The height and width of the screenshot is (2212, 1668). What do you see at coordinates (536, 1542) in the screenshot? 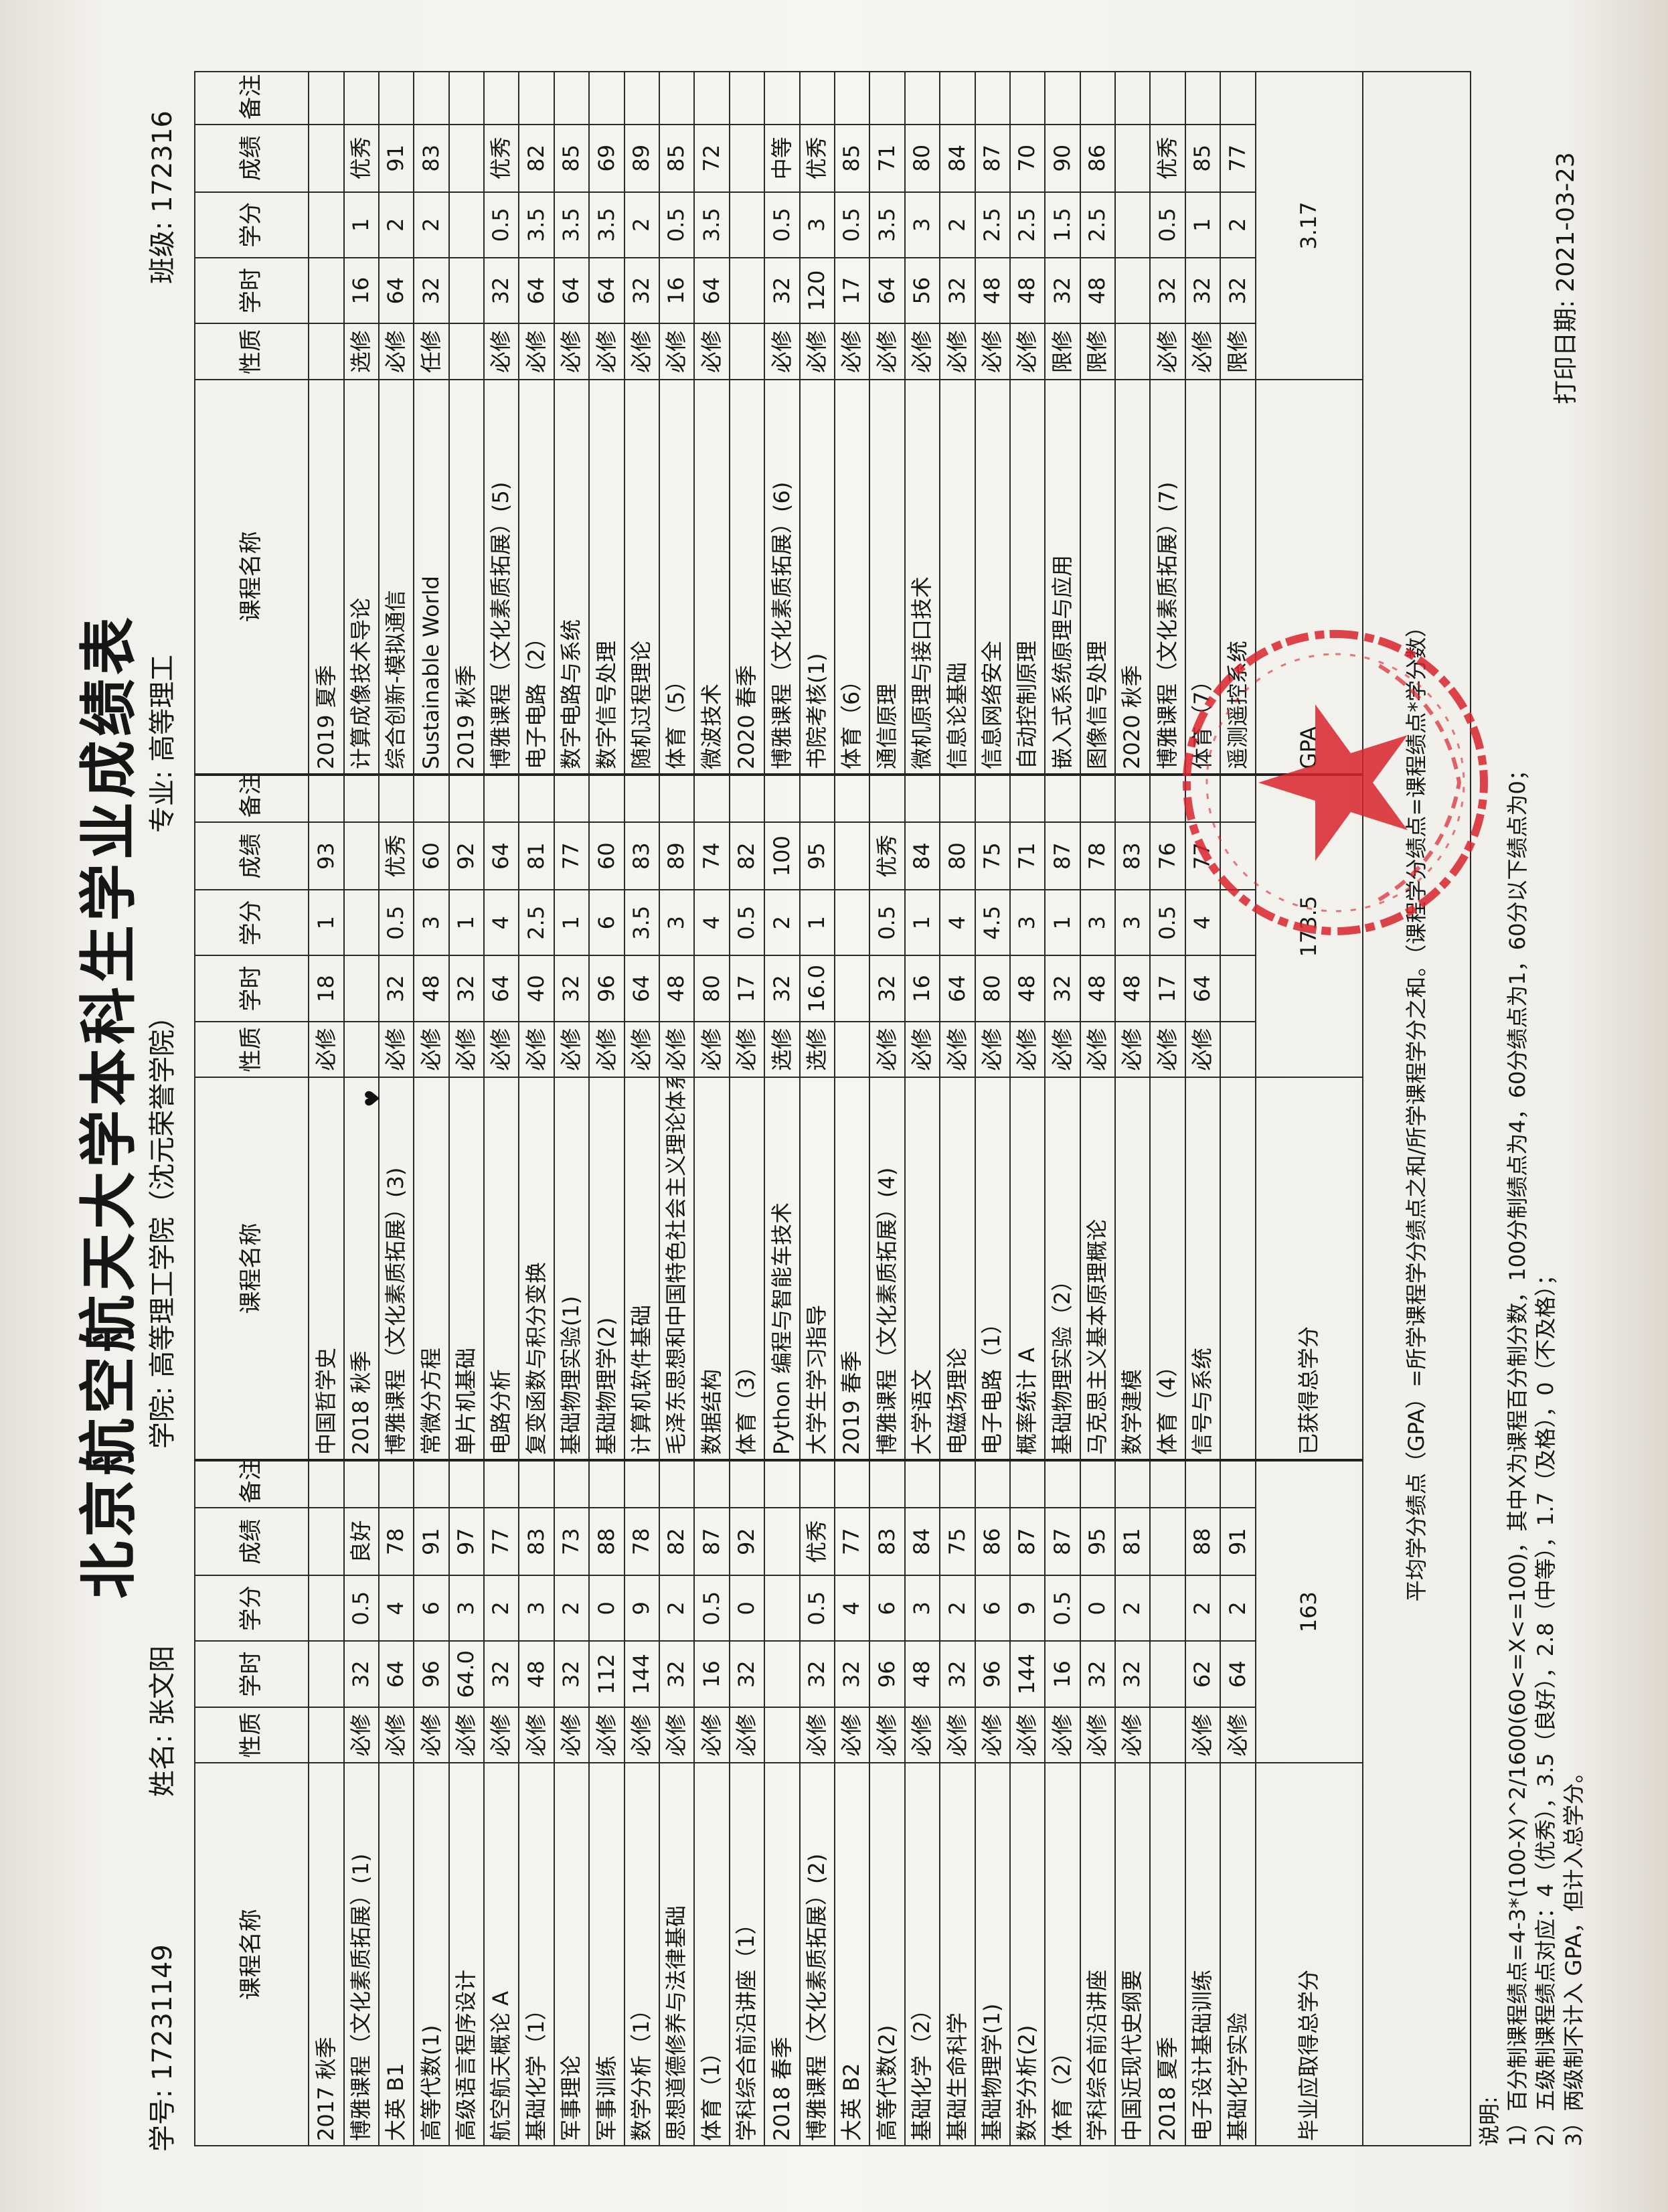
I see `course-grade: 83` at bounding box center [536, 1542].